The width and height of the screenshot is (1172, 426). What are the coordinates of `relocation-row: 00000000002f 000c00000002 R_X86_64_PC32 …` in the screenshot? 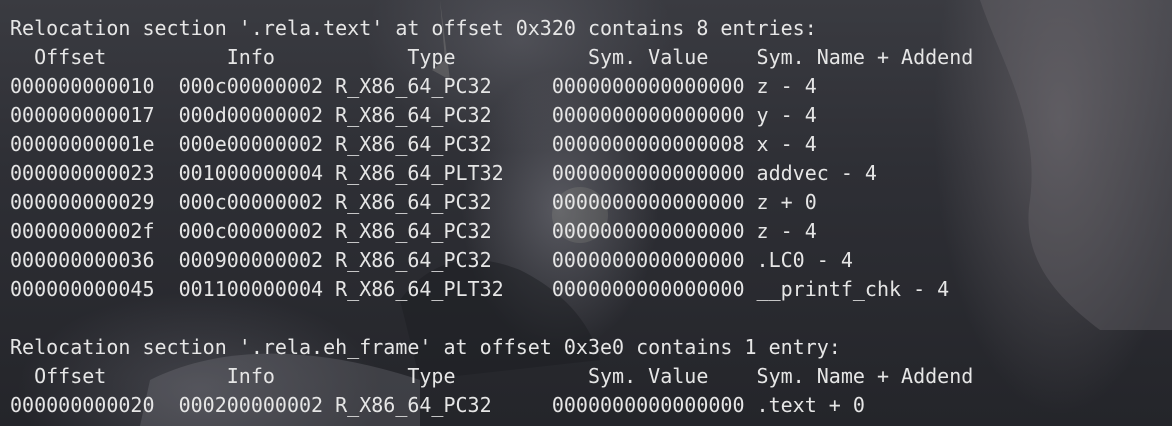 It's located at (413, 231).